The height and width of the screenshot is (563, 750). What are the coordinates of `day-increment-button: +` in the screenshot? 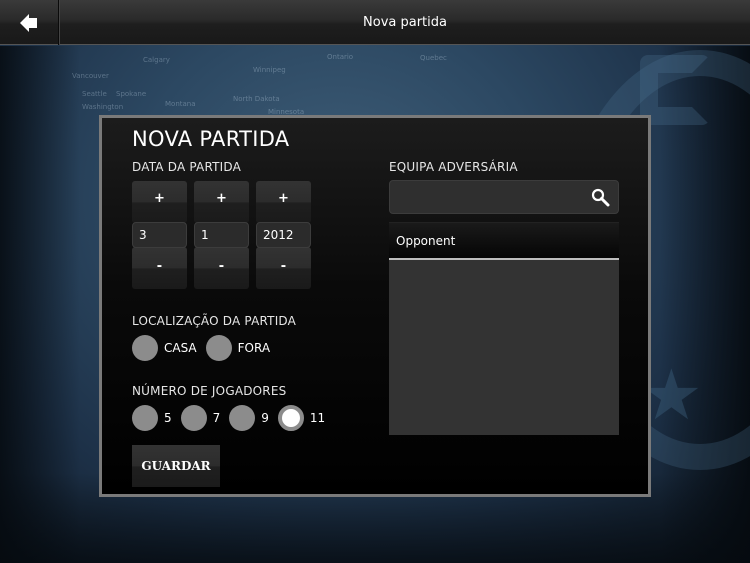 It's located at (159, 202).